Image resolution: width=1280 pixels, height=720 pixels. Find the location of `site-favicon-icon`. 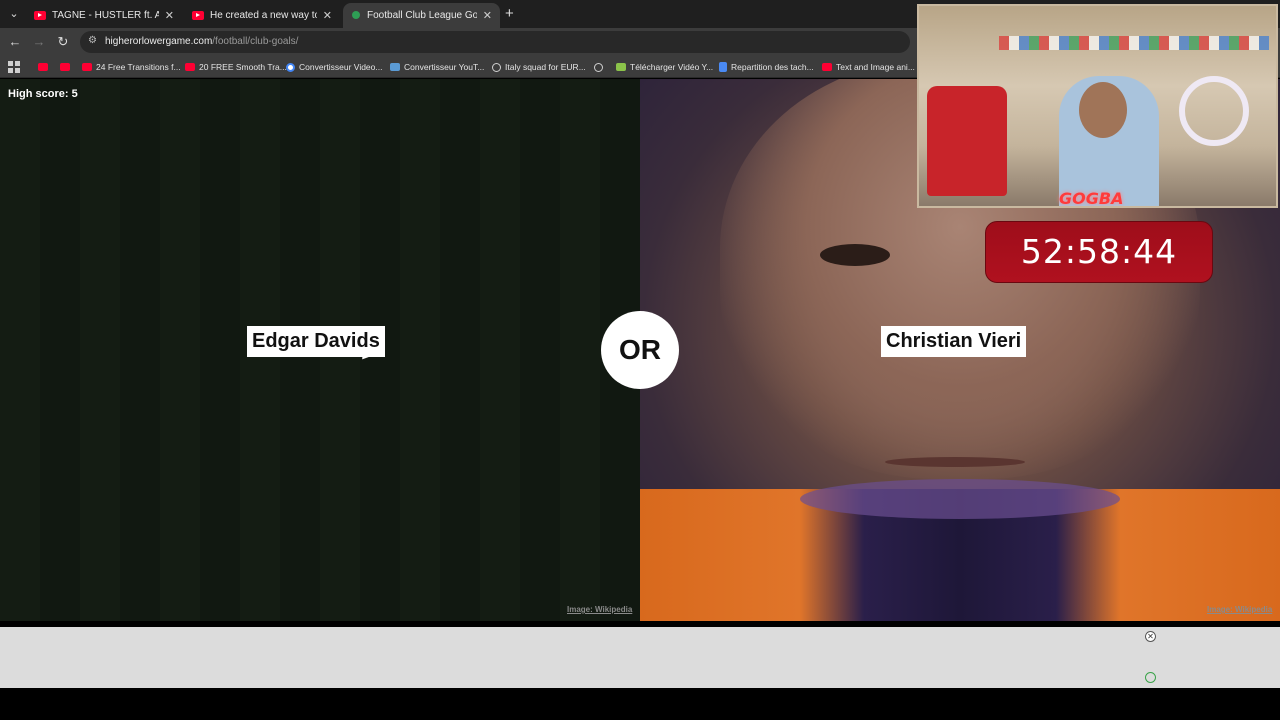

site-favicon-icon is located at coordinates (356, 15).